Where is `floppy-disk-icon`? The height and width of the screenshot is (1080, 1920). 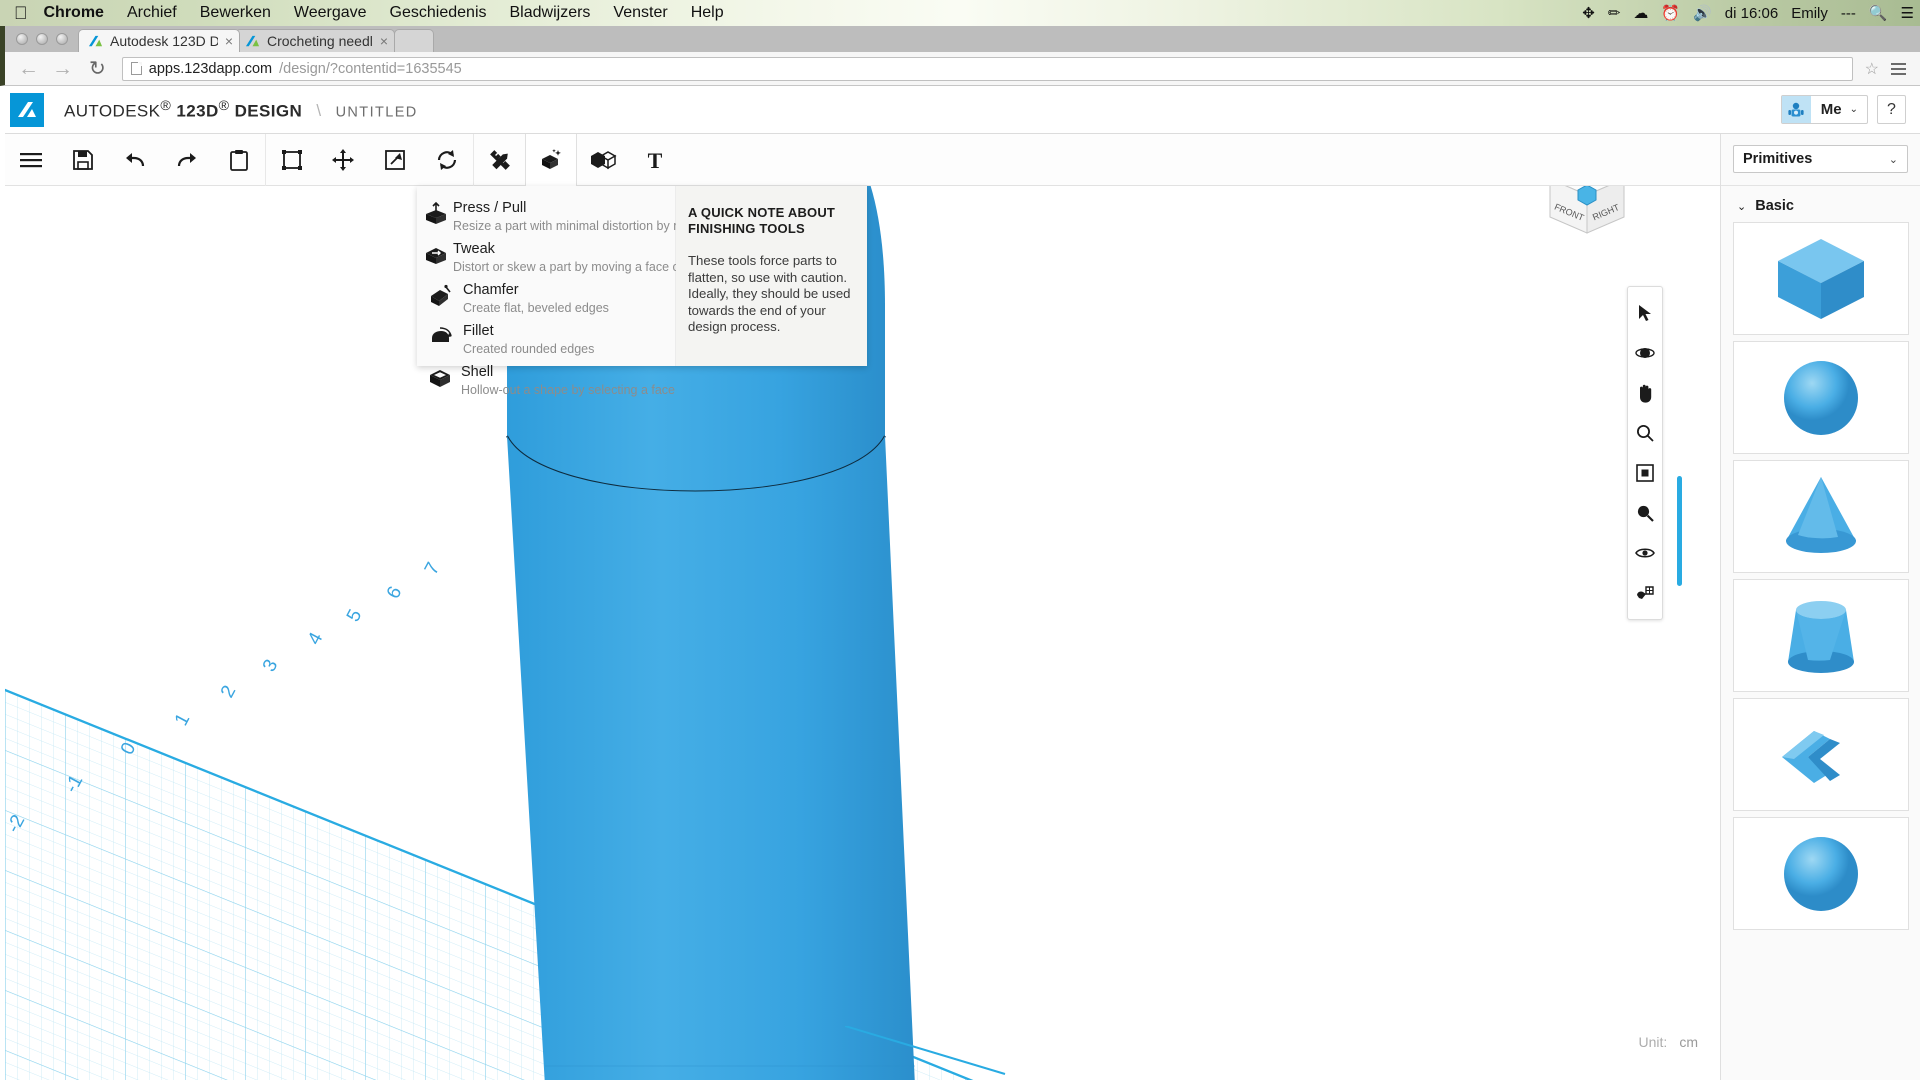 floppy-disk-icon is located at coordinates (83, 159).